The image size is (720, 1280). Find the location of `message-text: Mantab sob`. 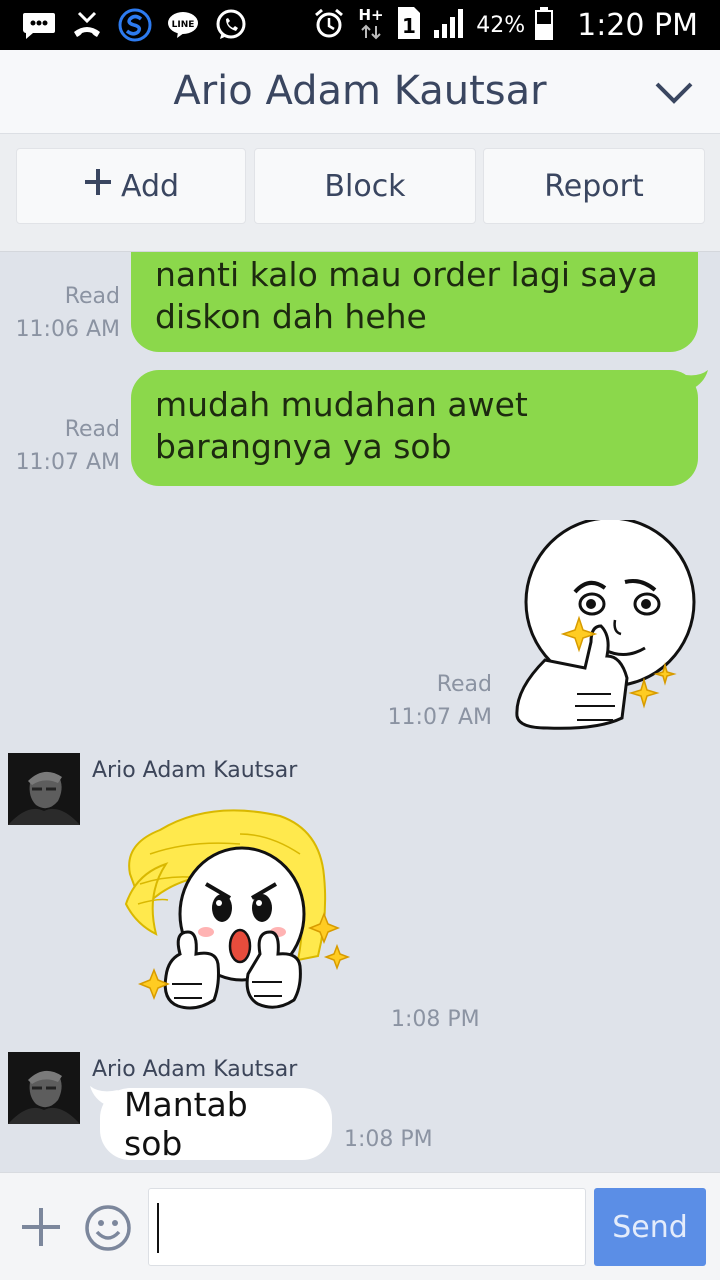

message-text: Mantab sob is located at coordinates (186, 1124).